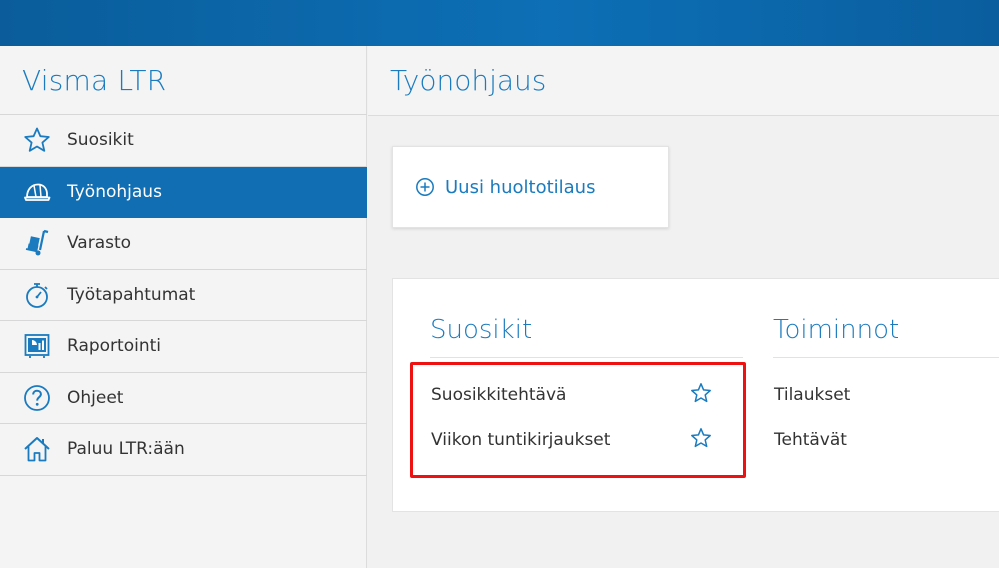 The width and height of the screenshot is (999, 568). I want to click on sidebar-item-raportointi: Raportointi, so click(183, 347).